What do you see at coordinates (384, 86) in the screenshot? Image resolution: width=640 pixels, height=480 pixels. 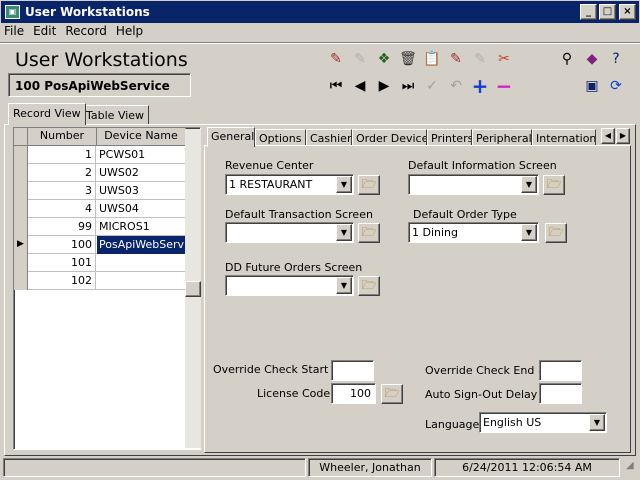 I see `next-record-icon: ▶` at bounding box center [384, 86].